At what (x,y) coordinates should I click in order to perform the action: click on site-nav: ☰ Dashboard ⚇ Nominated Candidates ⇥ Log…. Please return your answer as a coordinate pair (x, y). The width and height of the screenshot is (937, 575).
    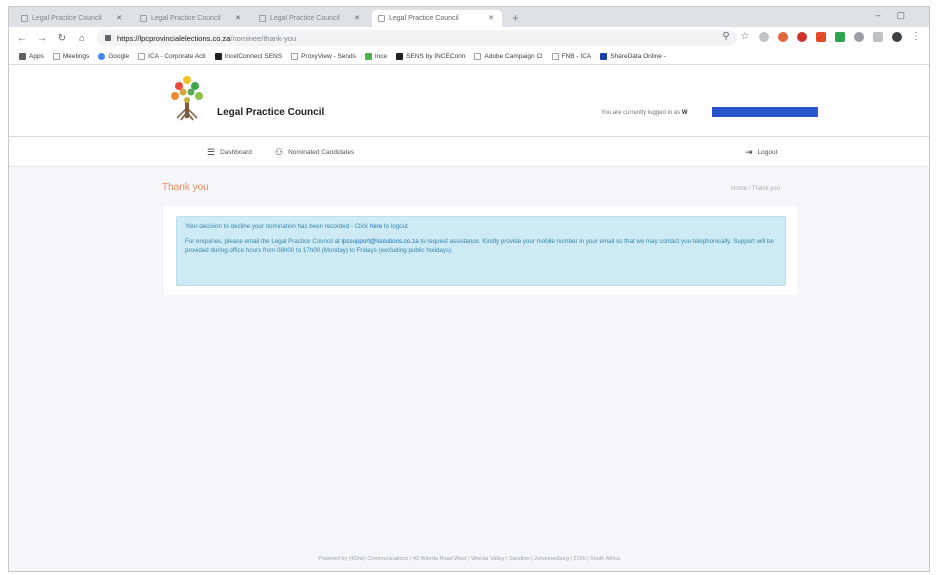
    Looking at the image, I should click on (469, 152).